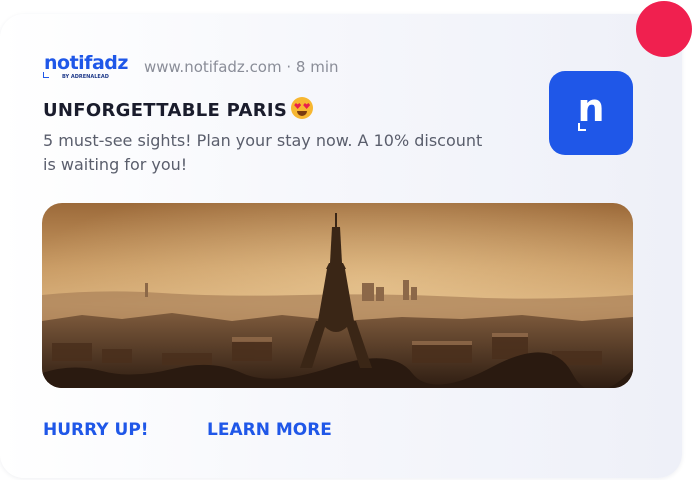 Image resolution: width=693 pixels, height=480 pixels. Describe the element at coordinates (664, 29) in the screenshot. I see `notification-badge` at that location.